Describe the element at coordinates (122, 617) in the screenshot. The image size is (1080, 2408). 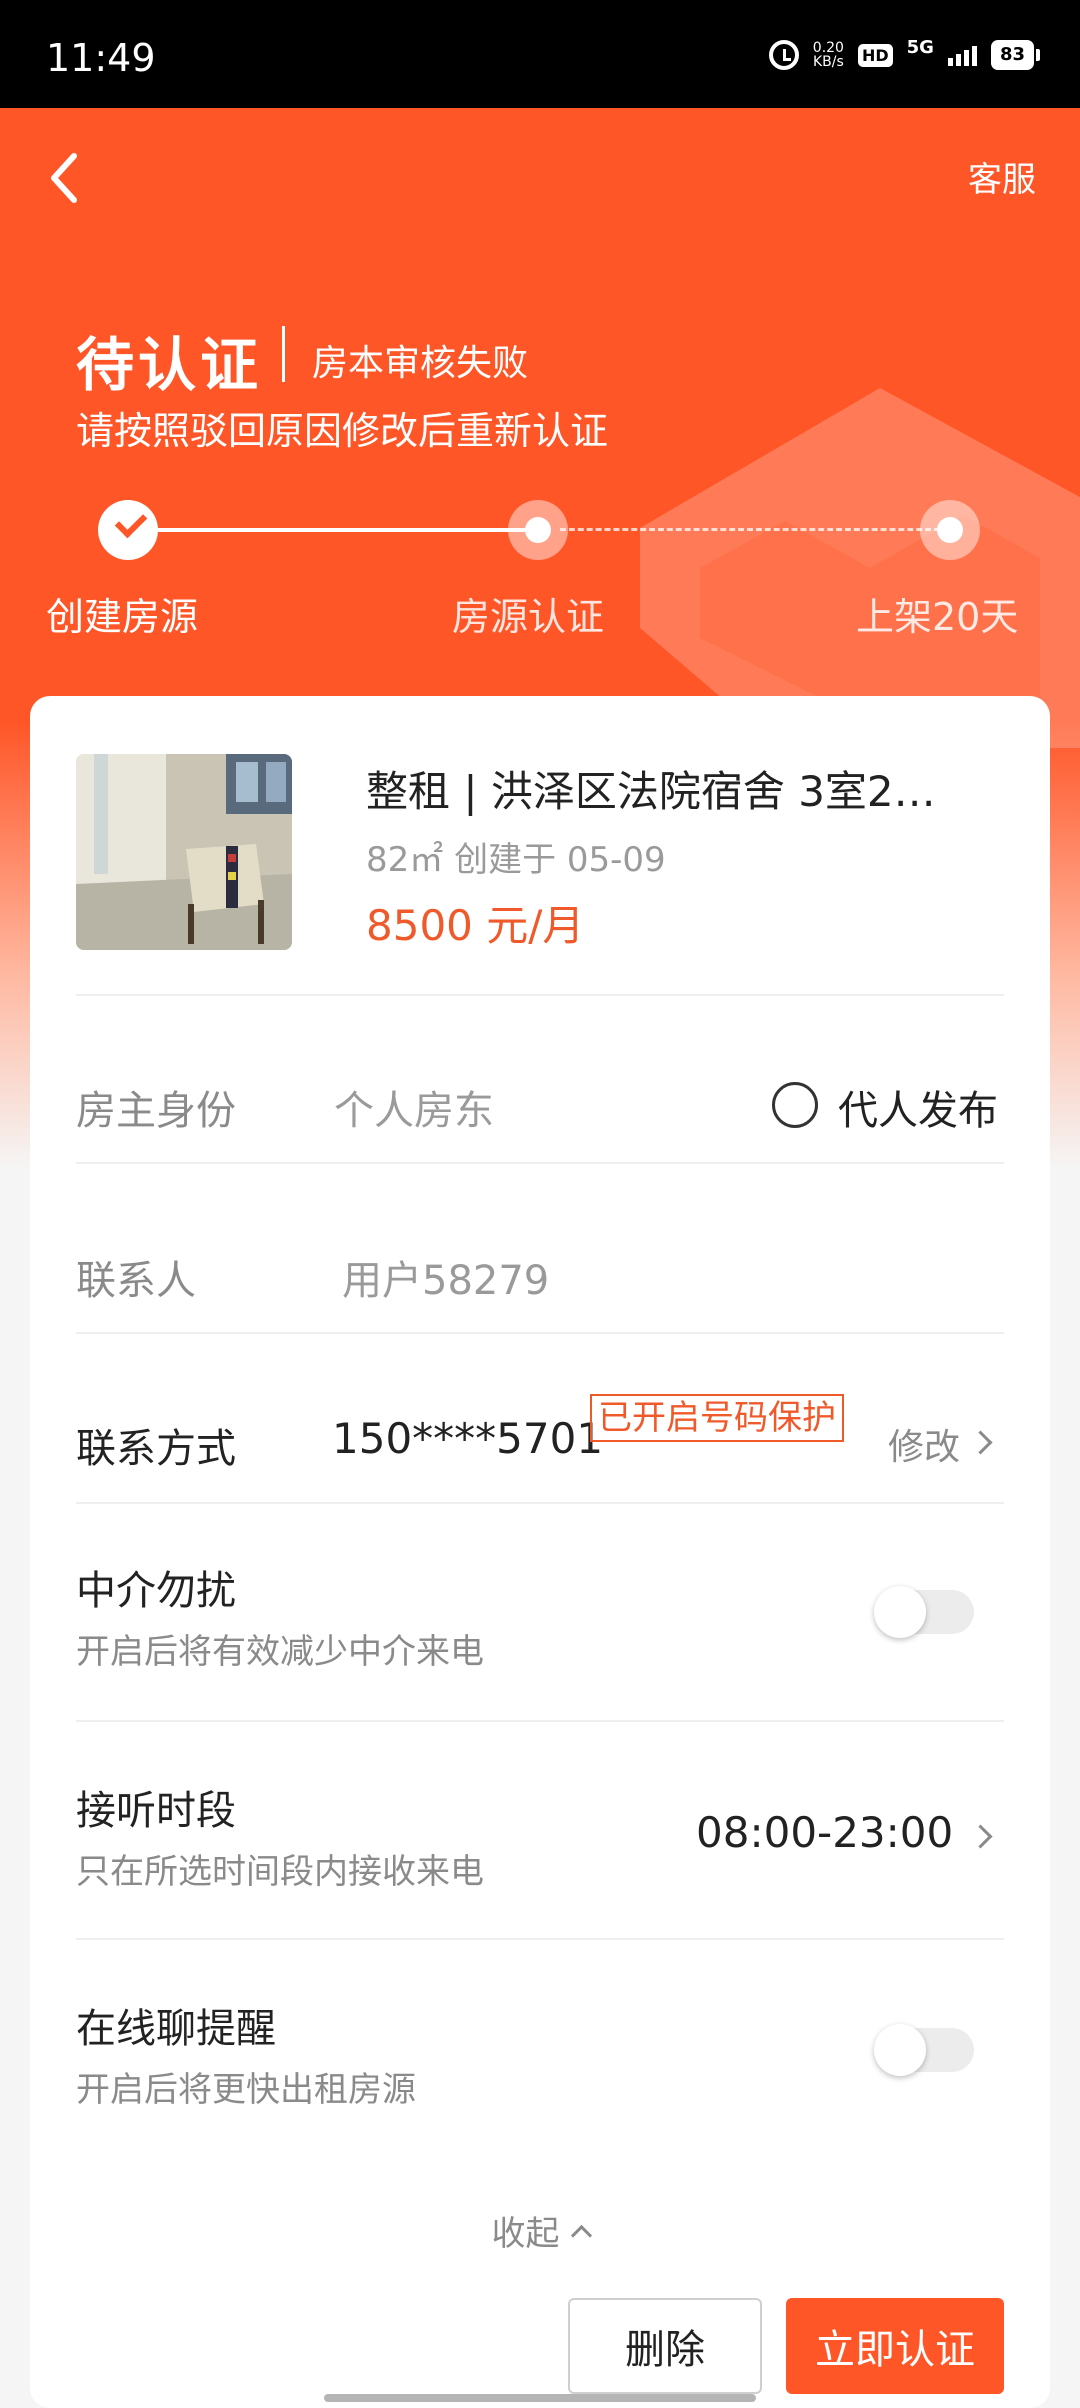
I see `step-label-create: 创建房源` at that location.